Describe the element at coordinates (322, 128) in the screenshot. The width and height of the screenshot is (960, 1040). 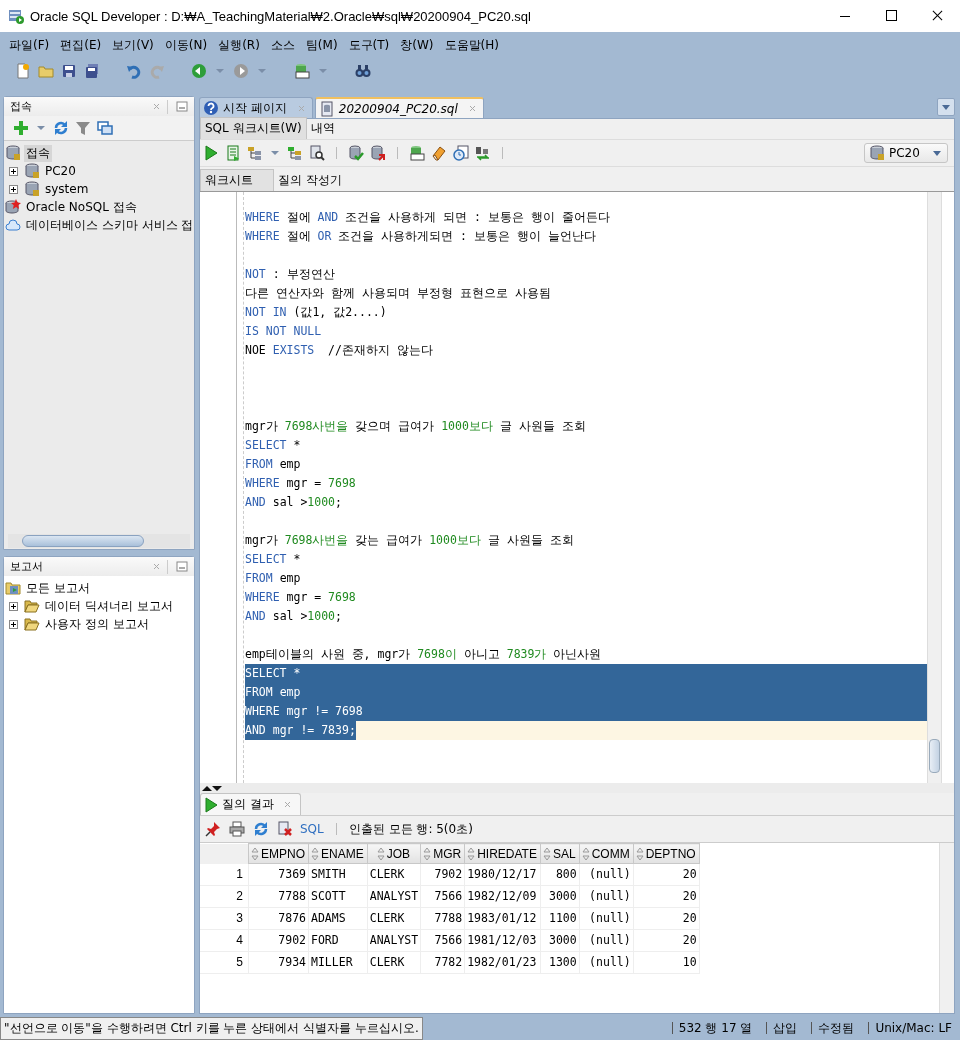
I see `tab: 내역` at that location.